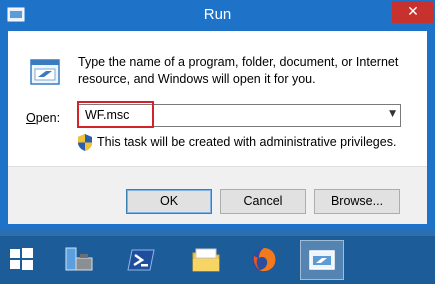 This screenshot has height=284, width=435. What do you see at coordinates (45, 72) in the screenshot?
I see `run-dialog-icon` at bounding box center [45, 72].